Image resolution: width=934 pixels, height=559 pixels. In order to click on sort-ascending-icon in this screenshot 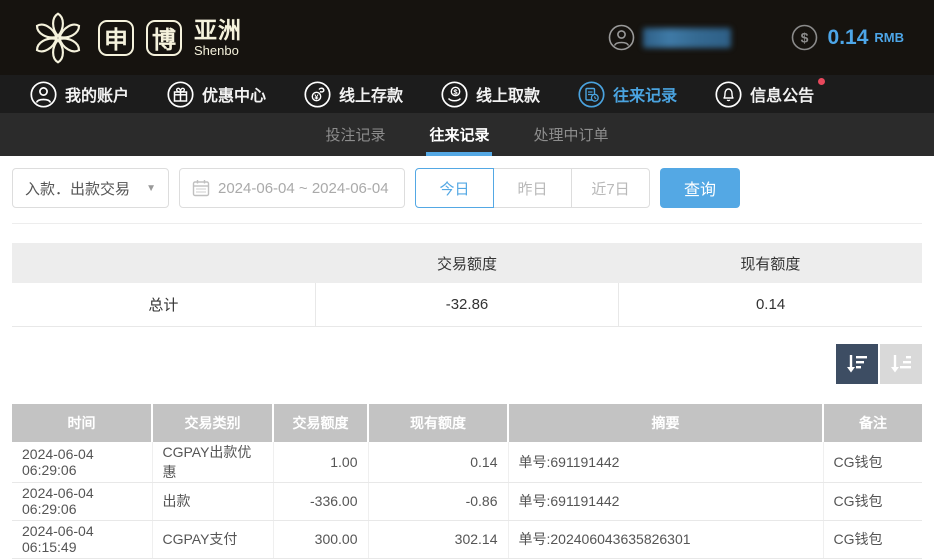, I will do `click(901, 363)`.